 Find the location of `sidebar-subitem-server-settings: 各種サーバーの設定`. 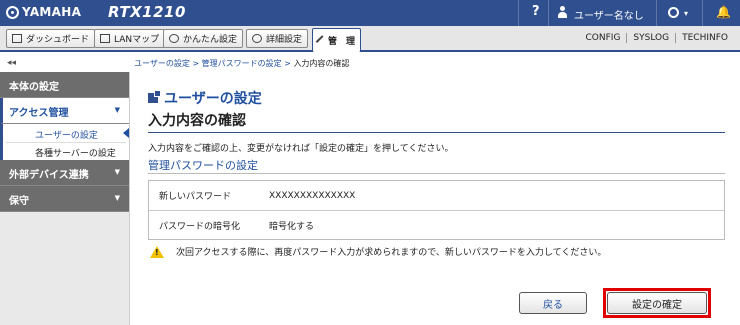

sidebar-subitem-server-settings: 各種サーバーの設定 is located at coordinates (64, 151).